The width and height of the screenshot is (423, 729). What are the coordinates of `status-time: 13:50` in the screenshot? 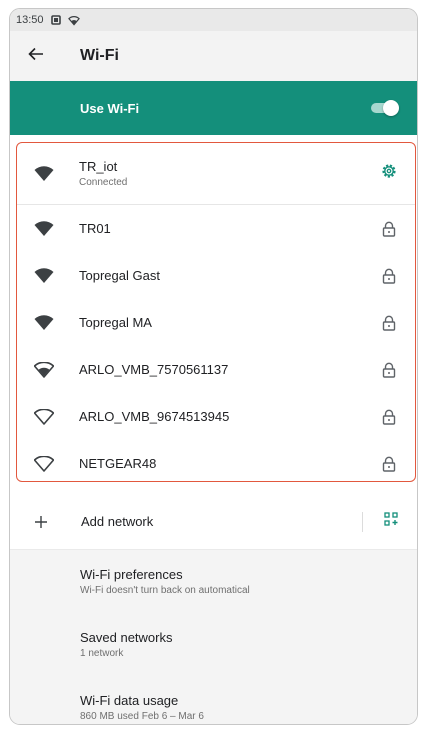 It's located at (30, 20).